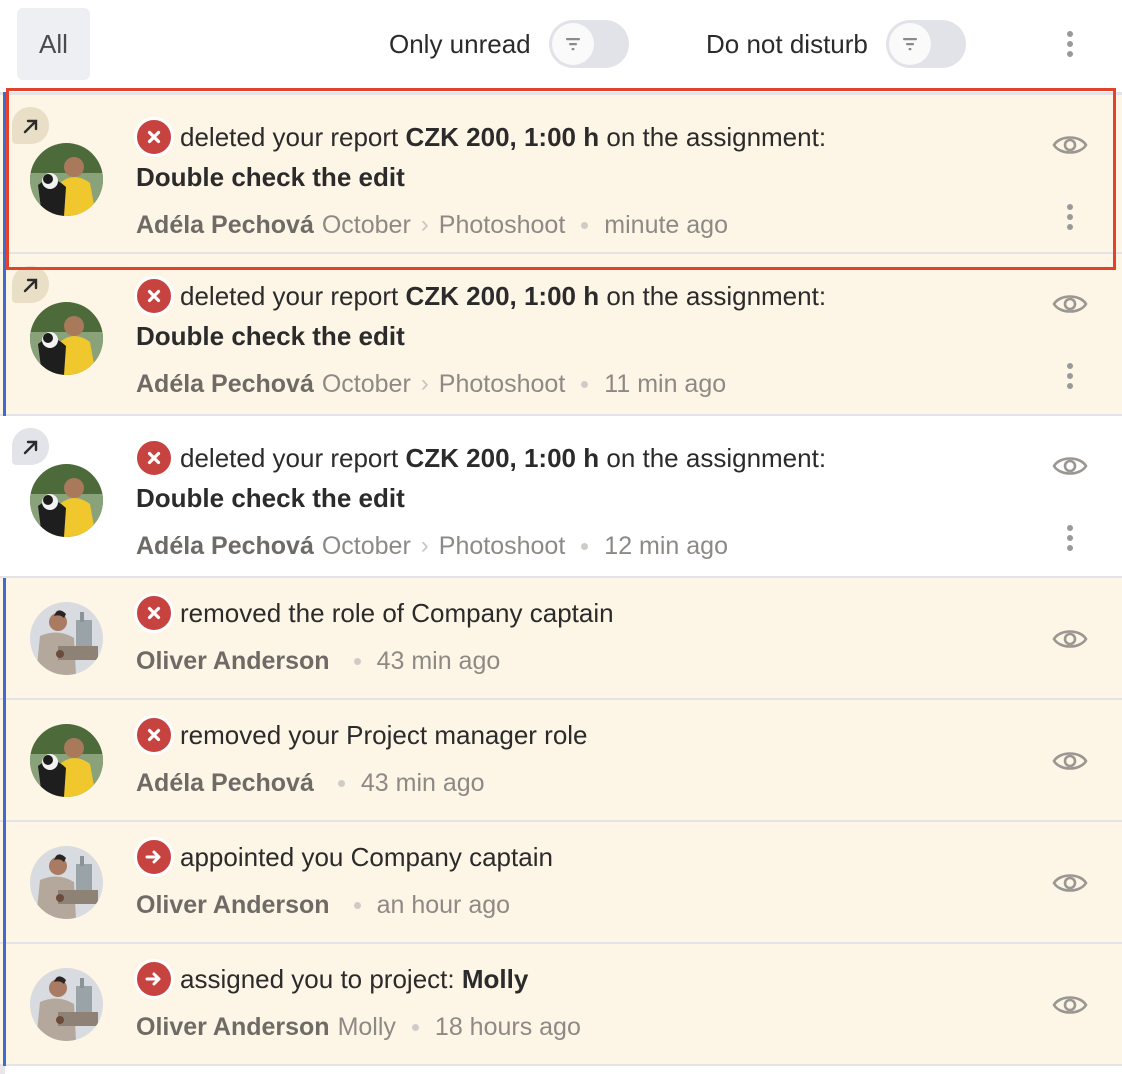 The height and width of the screenshot is (1074, 1122). Describe the element at coordinates (564, 661) in the screenshot. I see `notification-meta: Oliver Anderson 43 min ago` at that location.